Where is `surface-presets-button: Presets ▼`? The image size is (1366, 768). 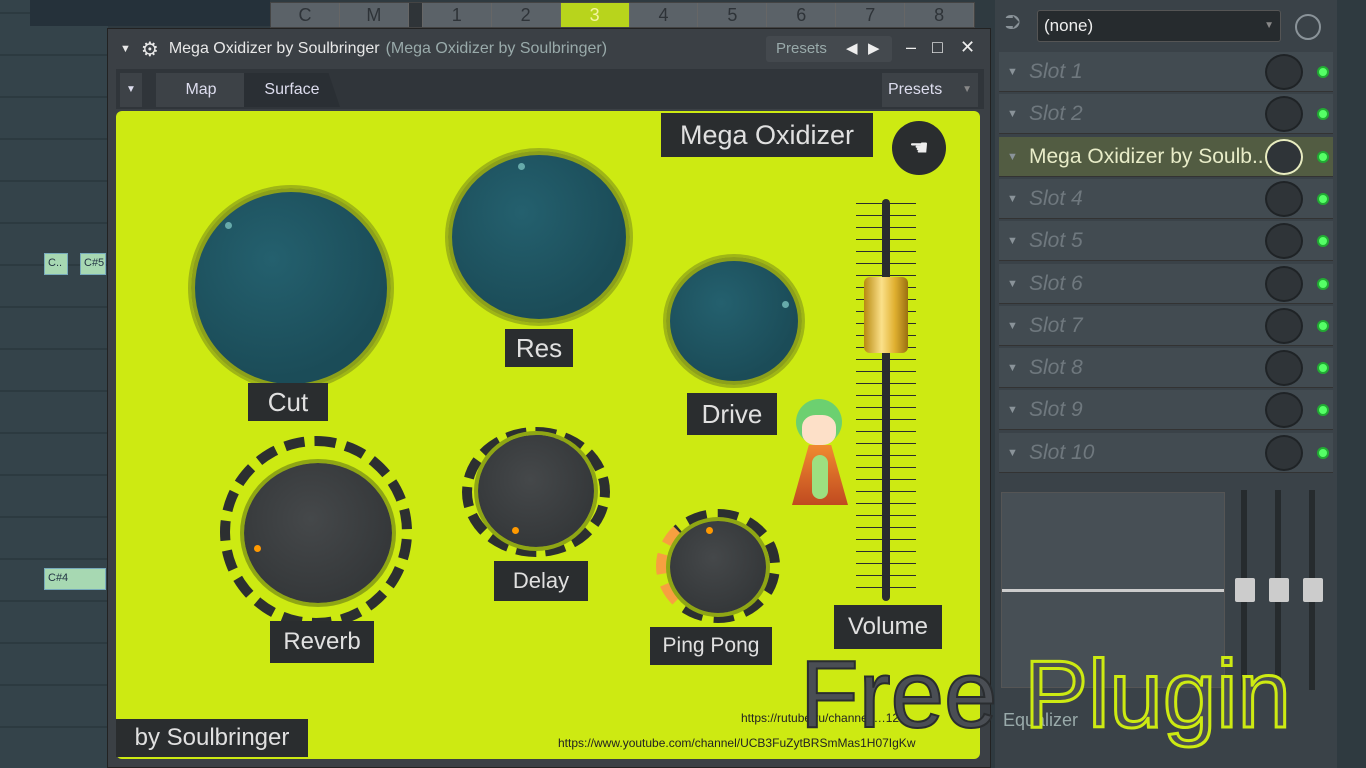 surface-presets-button: Presets ▼ is located at coordinates (930, 90).